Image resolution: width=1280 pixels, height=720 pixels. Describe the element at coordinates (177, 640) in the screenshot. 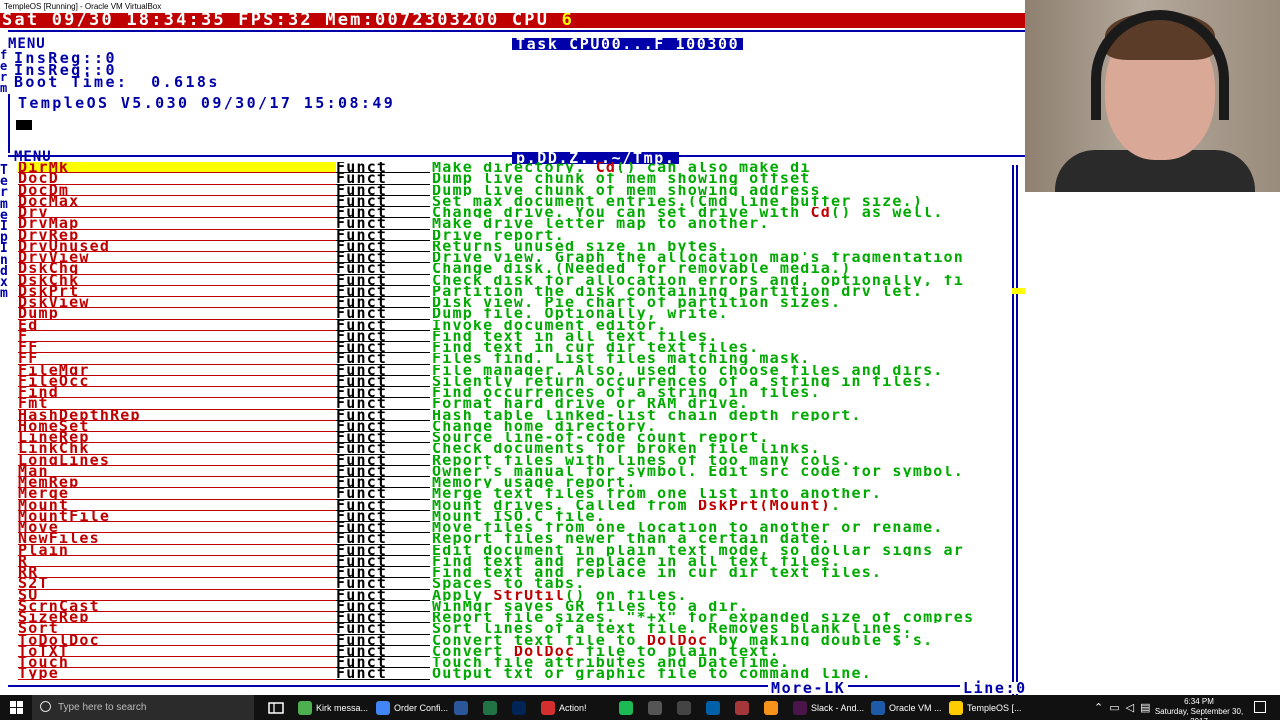

I see `function-name-link: ToDolDoc` at that location.